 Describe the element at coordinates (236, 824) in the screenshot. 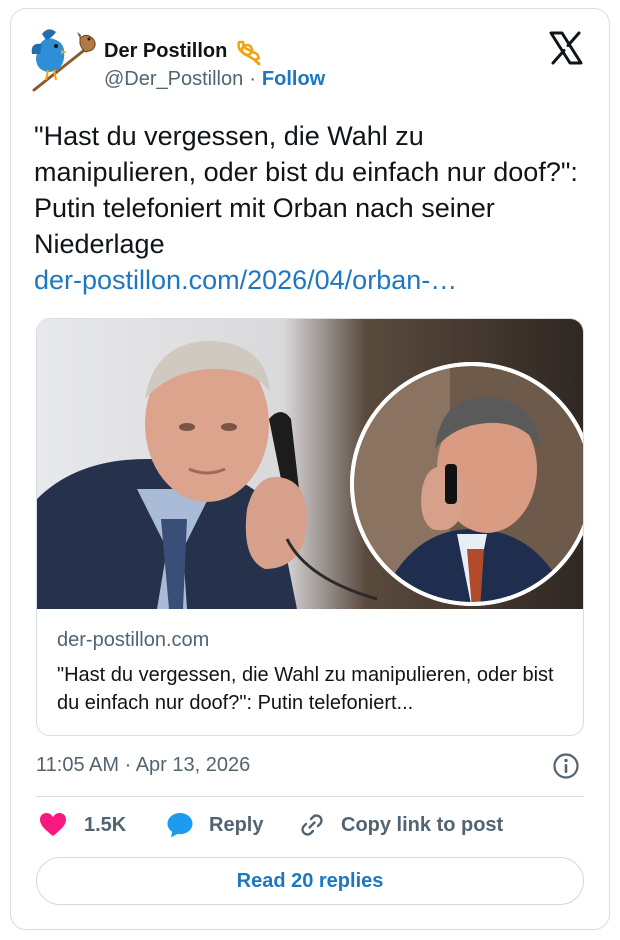

I see `reply-label: Reply` at that location.